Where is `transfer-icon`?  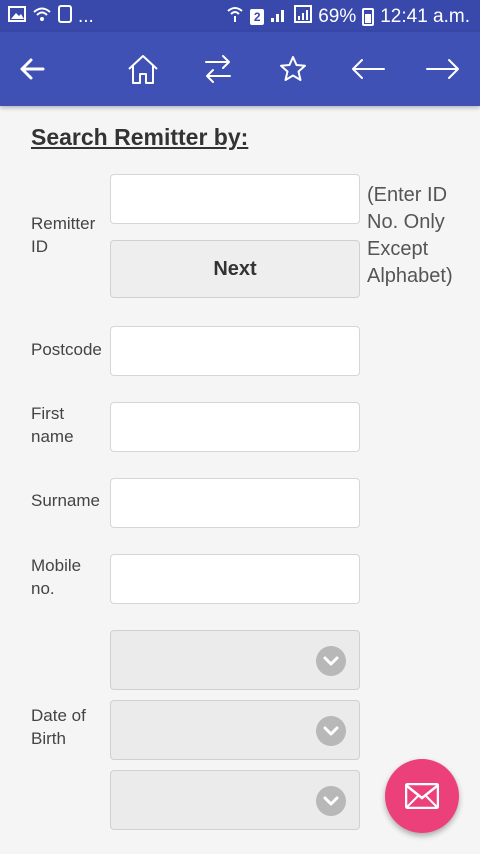 transfer-icon is located at coordinates (218, 69).